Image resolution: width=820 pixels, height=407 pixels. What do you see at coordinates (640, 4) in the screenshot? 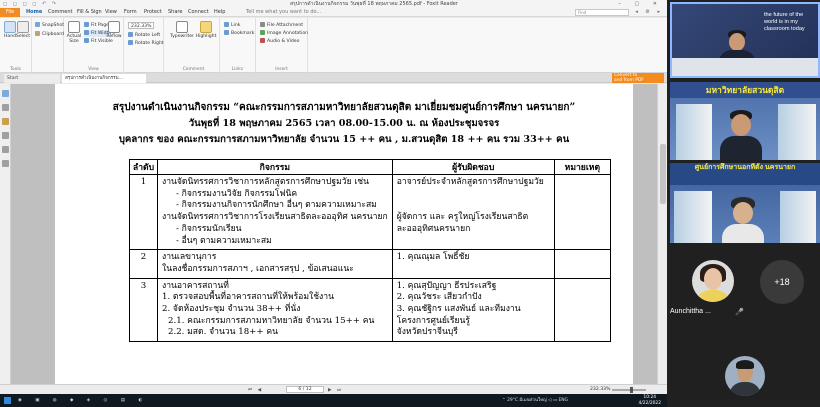
I see `window-controls: – ▢ ✕` at bounding box center [640, 4].